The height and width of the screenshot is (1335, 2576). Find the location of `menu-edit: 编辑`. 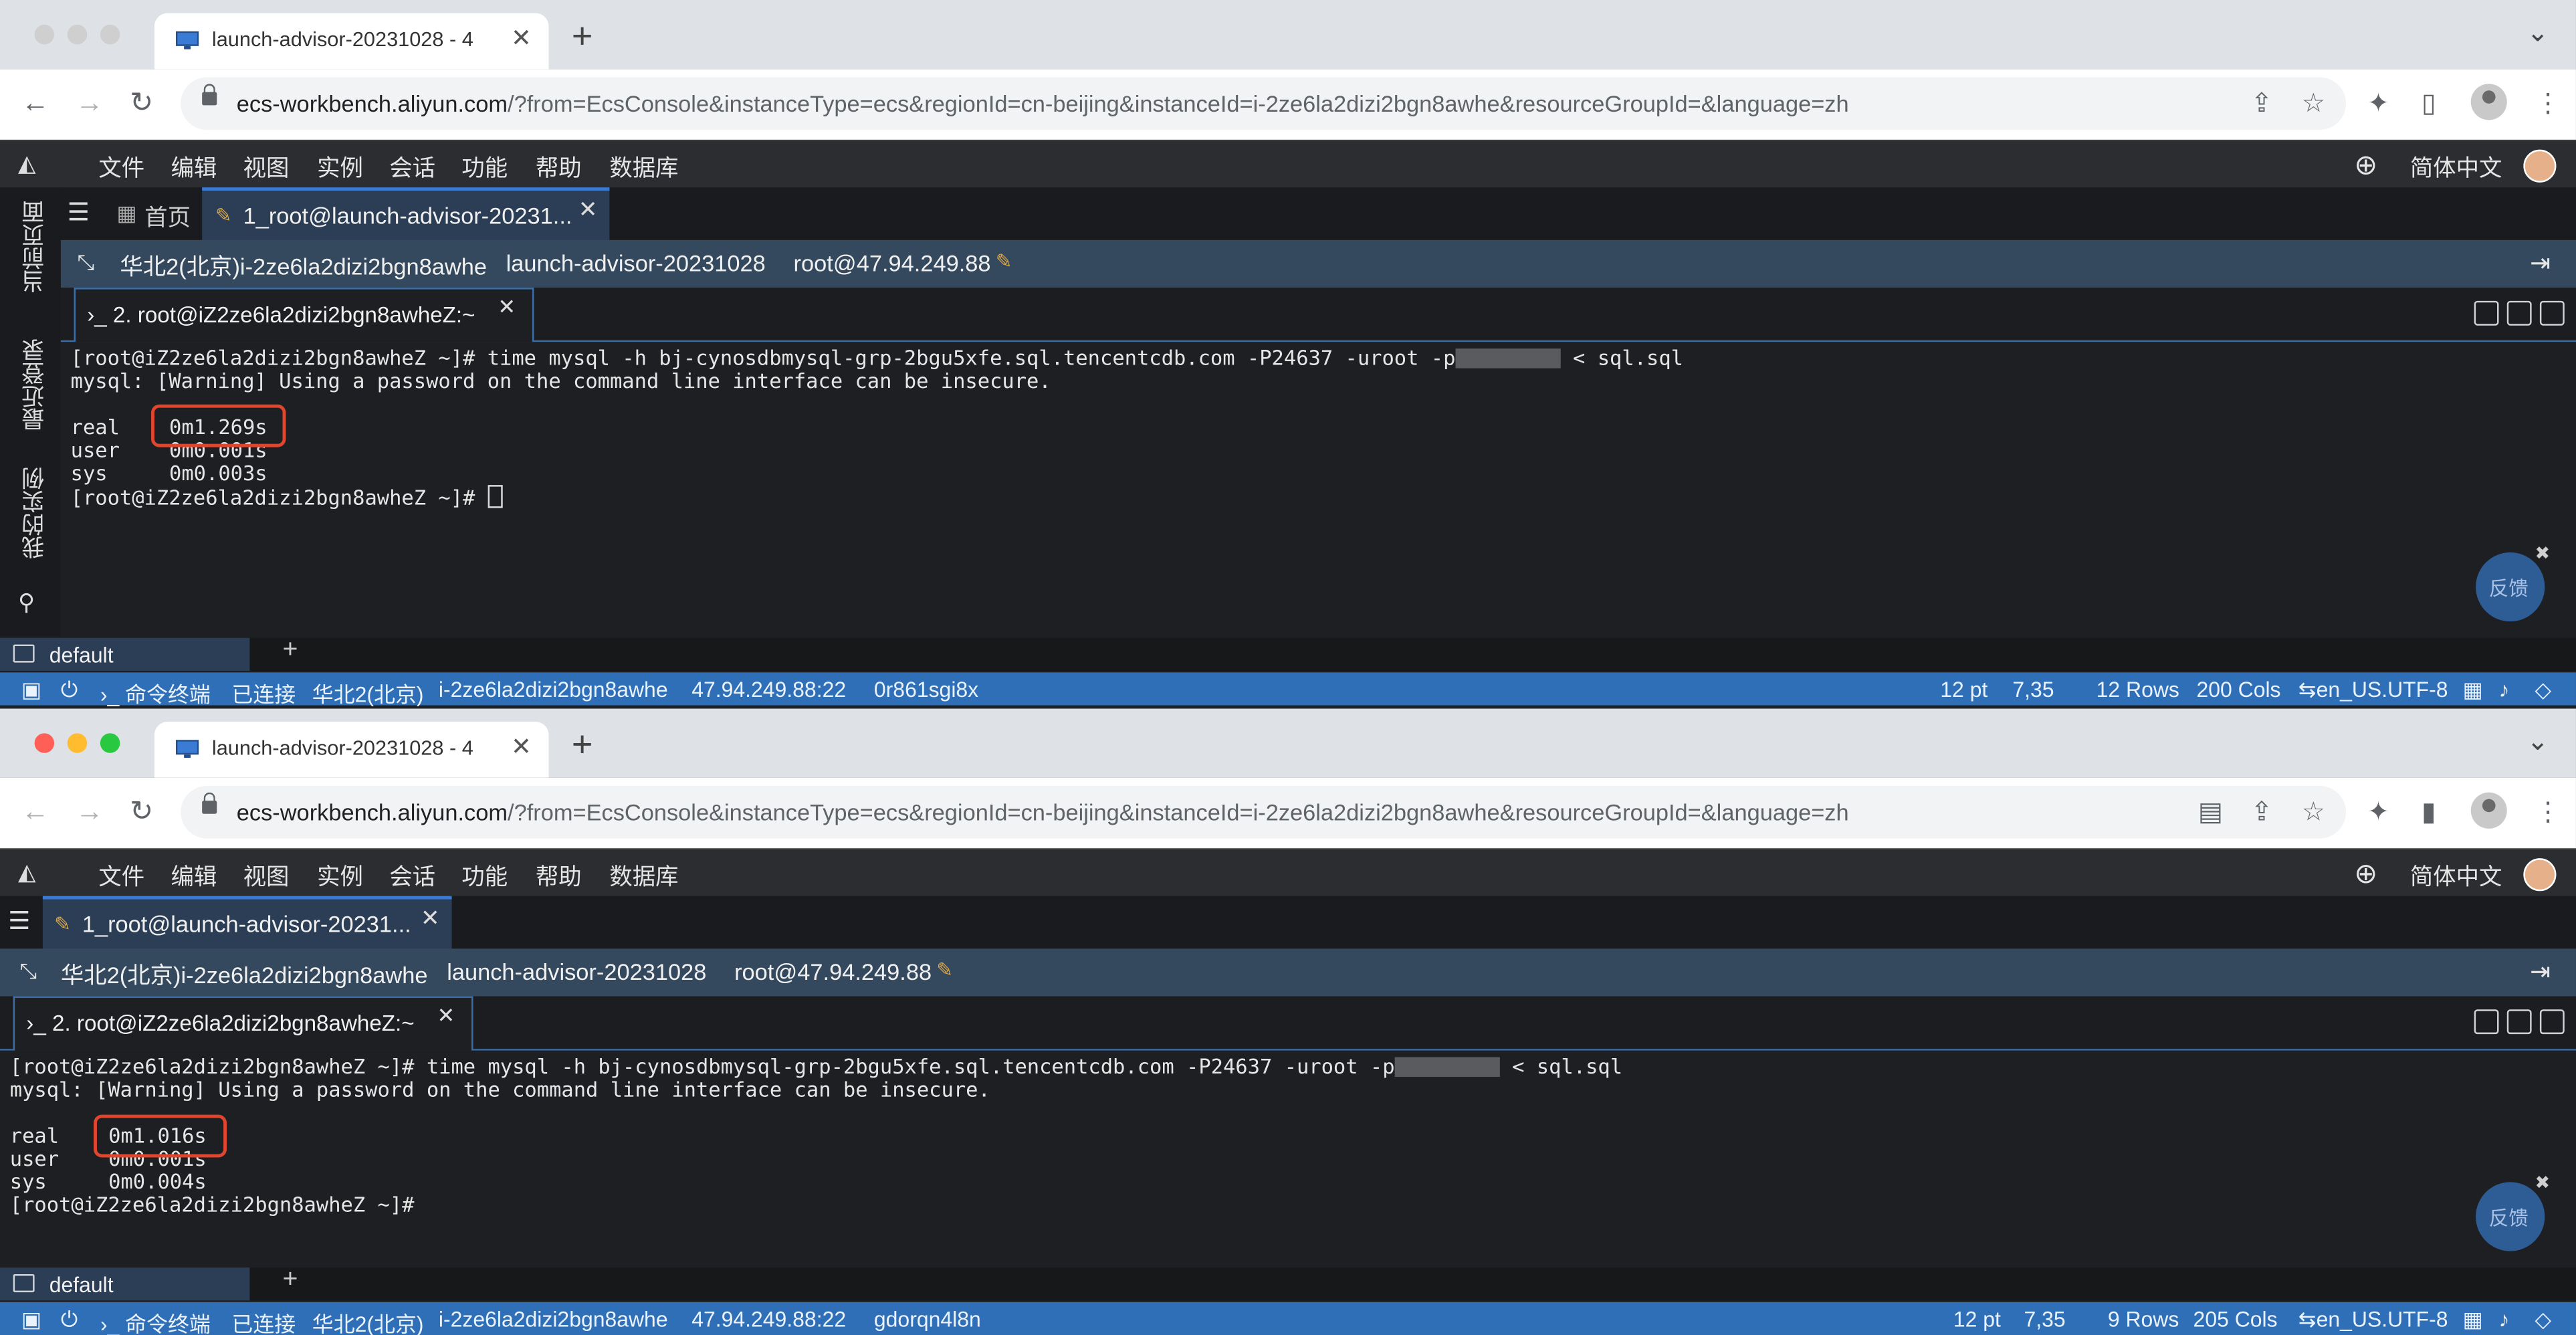

menu-edit: 编辑 is located at coordinates (194, 876).